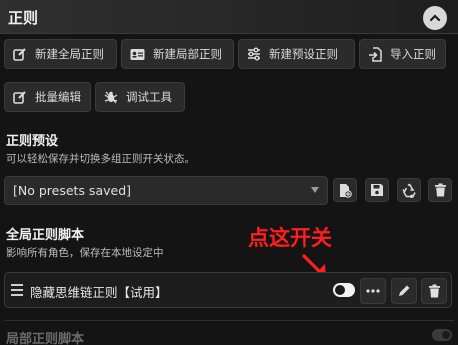  I want to click on delete-preset-button, so click(440, 190).